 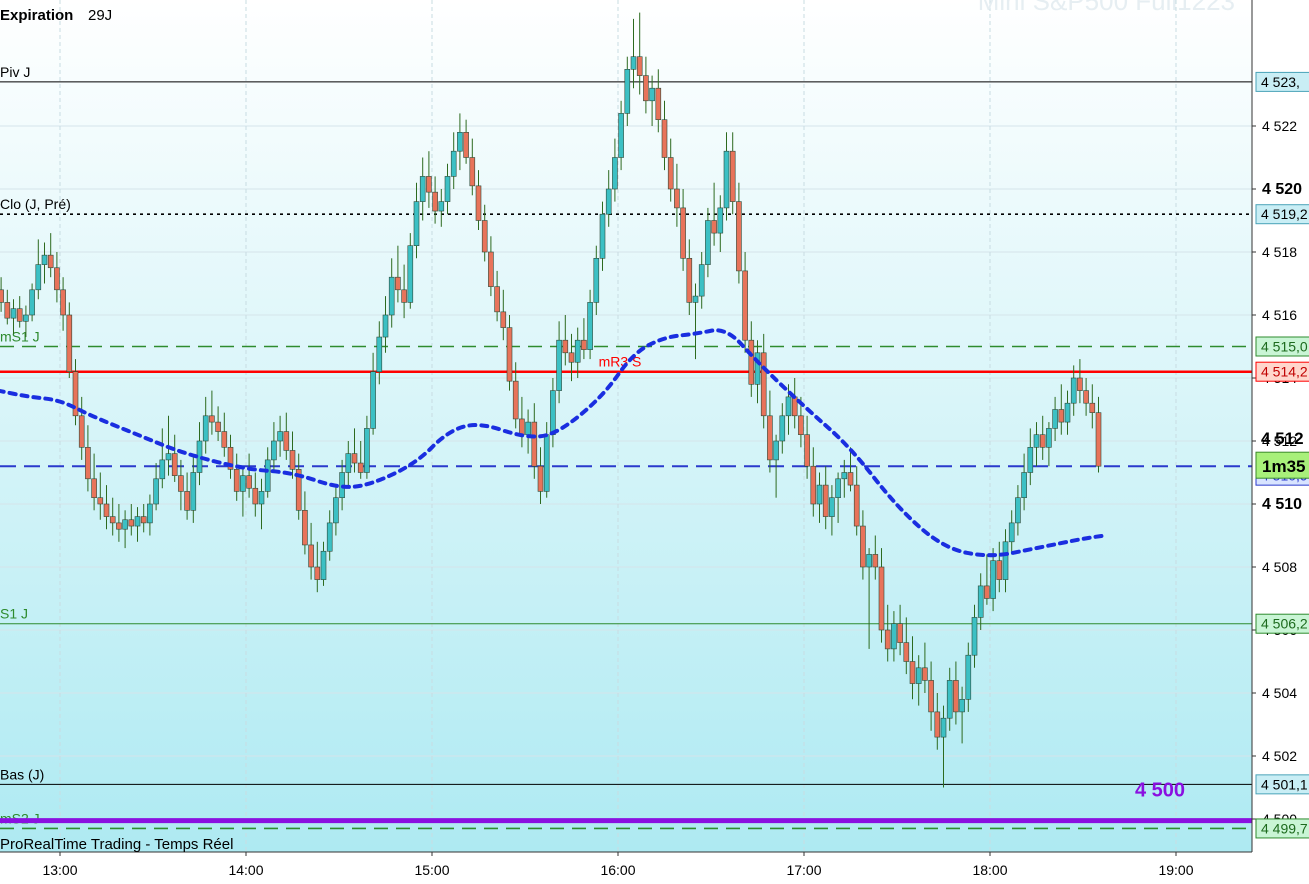 What do you see at coordinates (35, 204) in the screenshot?
I see `level-label: Clo (J, Pré)` at bounding box center [35, 204].